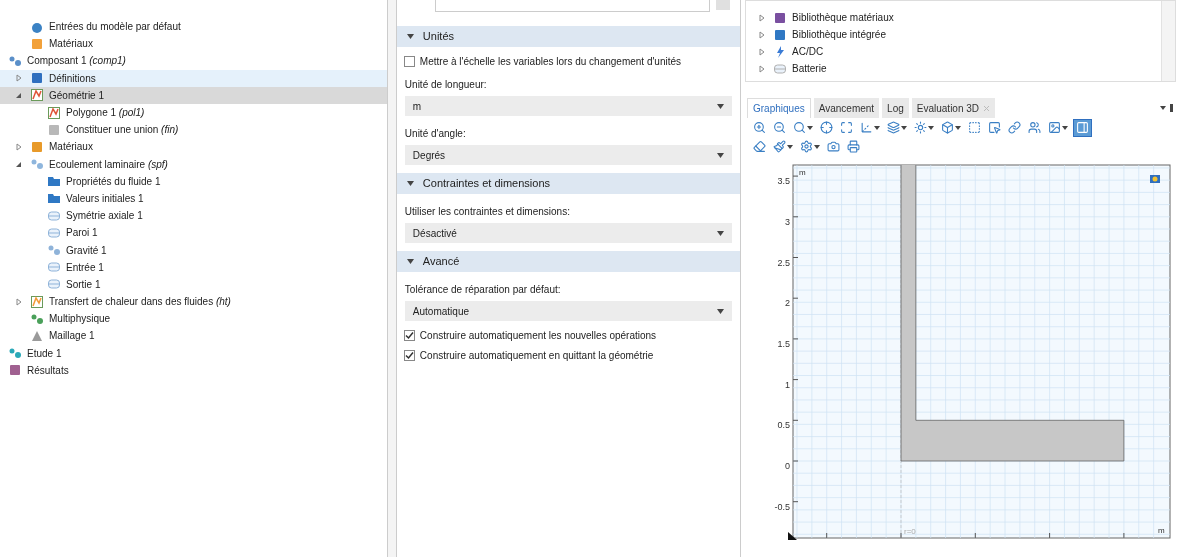 This screenshot has width=1182, height=557. Describe the element at coordinates (193, 233) in the screenshot. I see `tree-item: Paroi 1` at that location.